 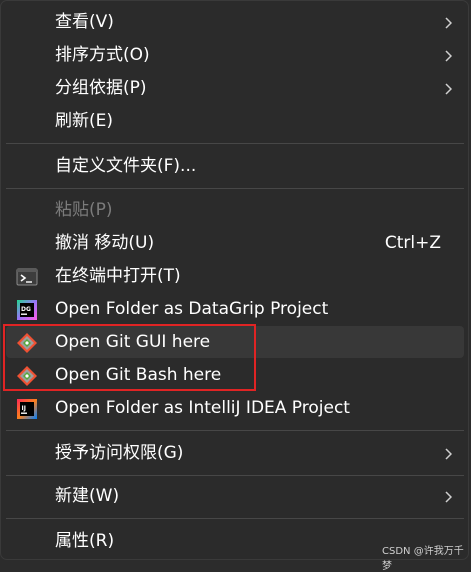 I want to click on highlight-annotation, so click(x=129, y=357).